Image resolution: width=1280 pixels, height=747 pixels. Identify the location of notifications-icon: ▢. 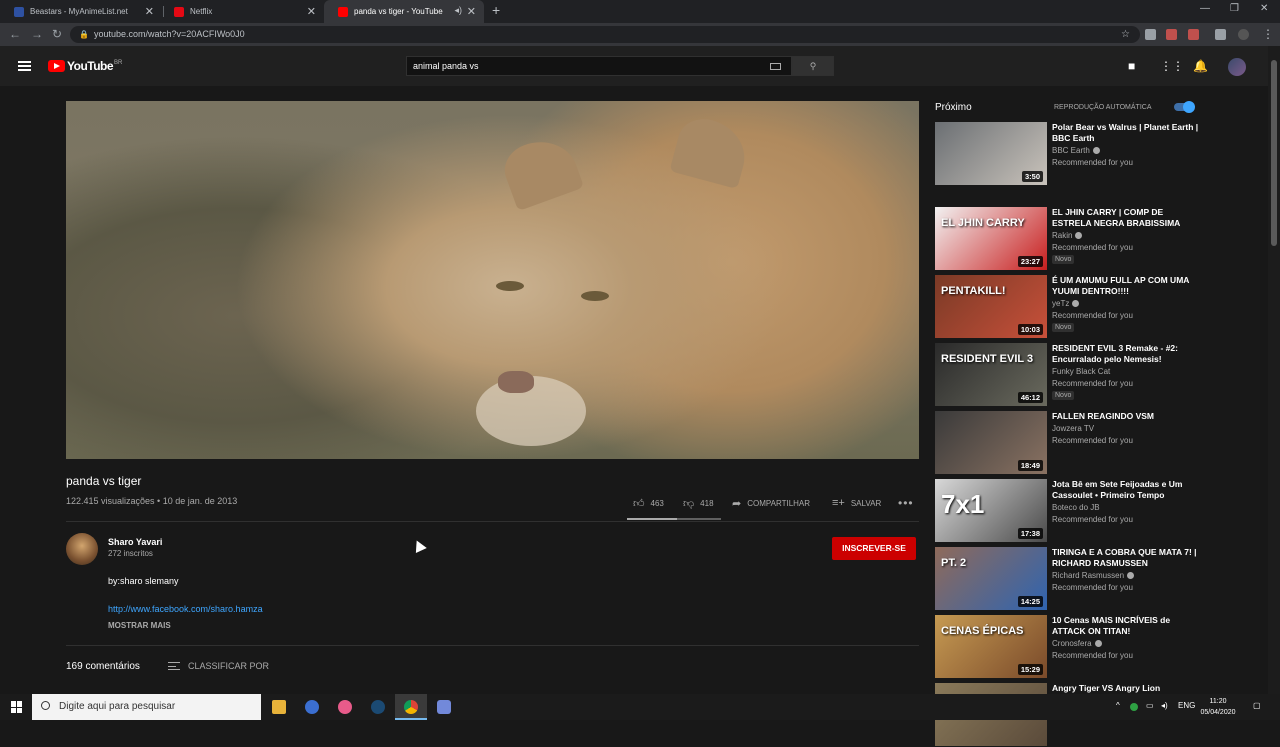
(1257, 705).